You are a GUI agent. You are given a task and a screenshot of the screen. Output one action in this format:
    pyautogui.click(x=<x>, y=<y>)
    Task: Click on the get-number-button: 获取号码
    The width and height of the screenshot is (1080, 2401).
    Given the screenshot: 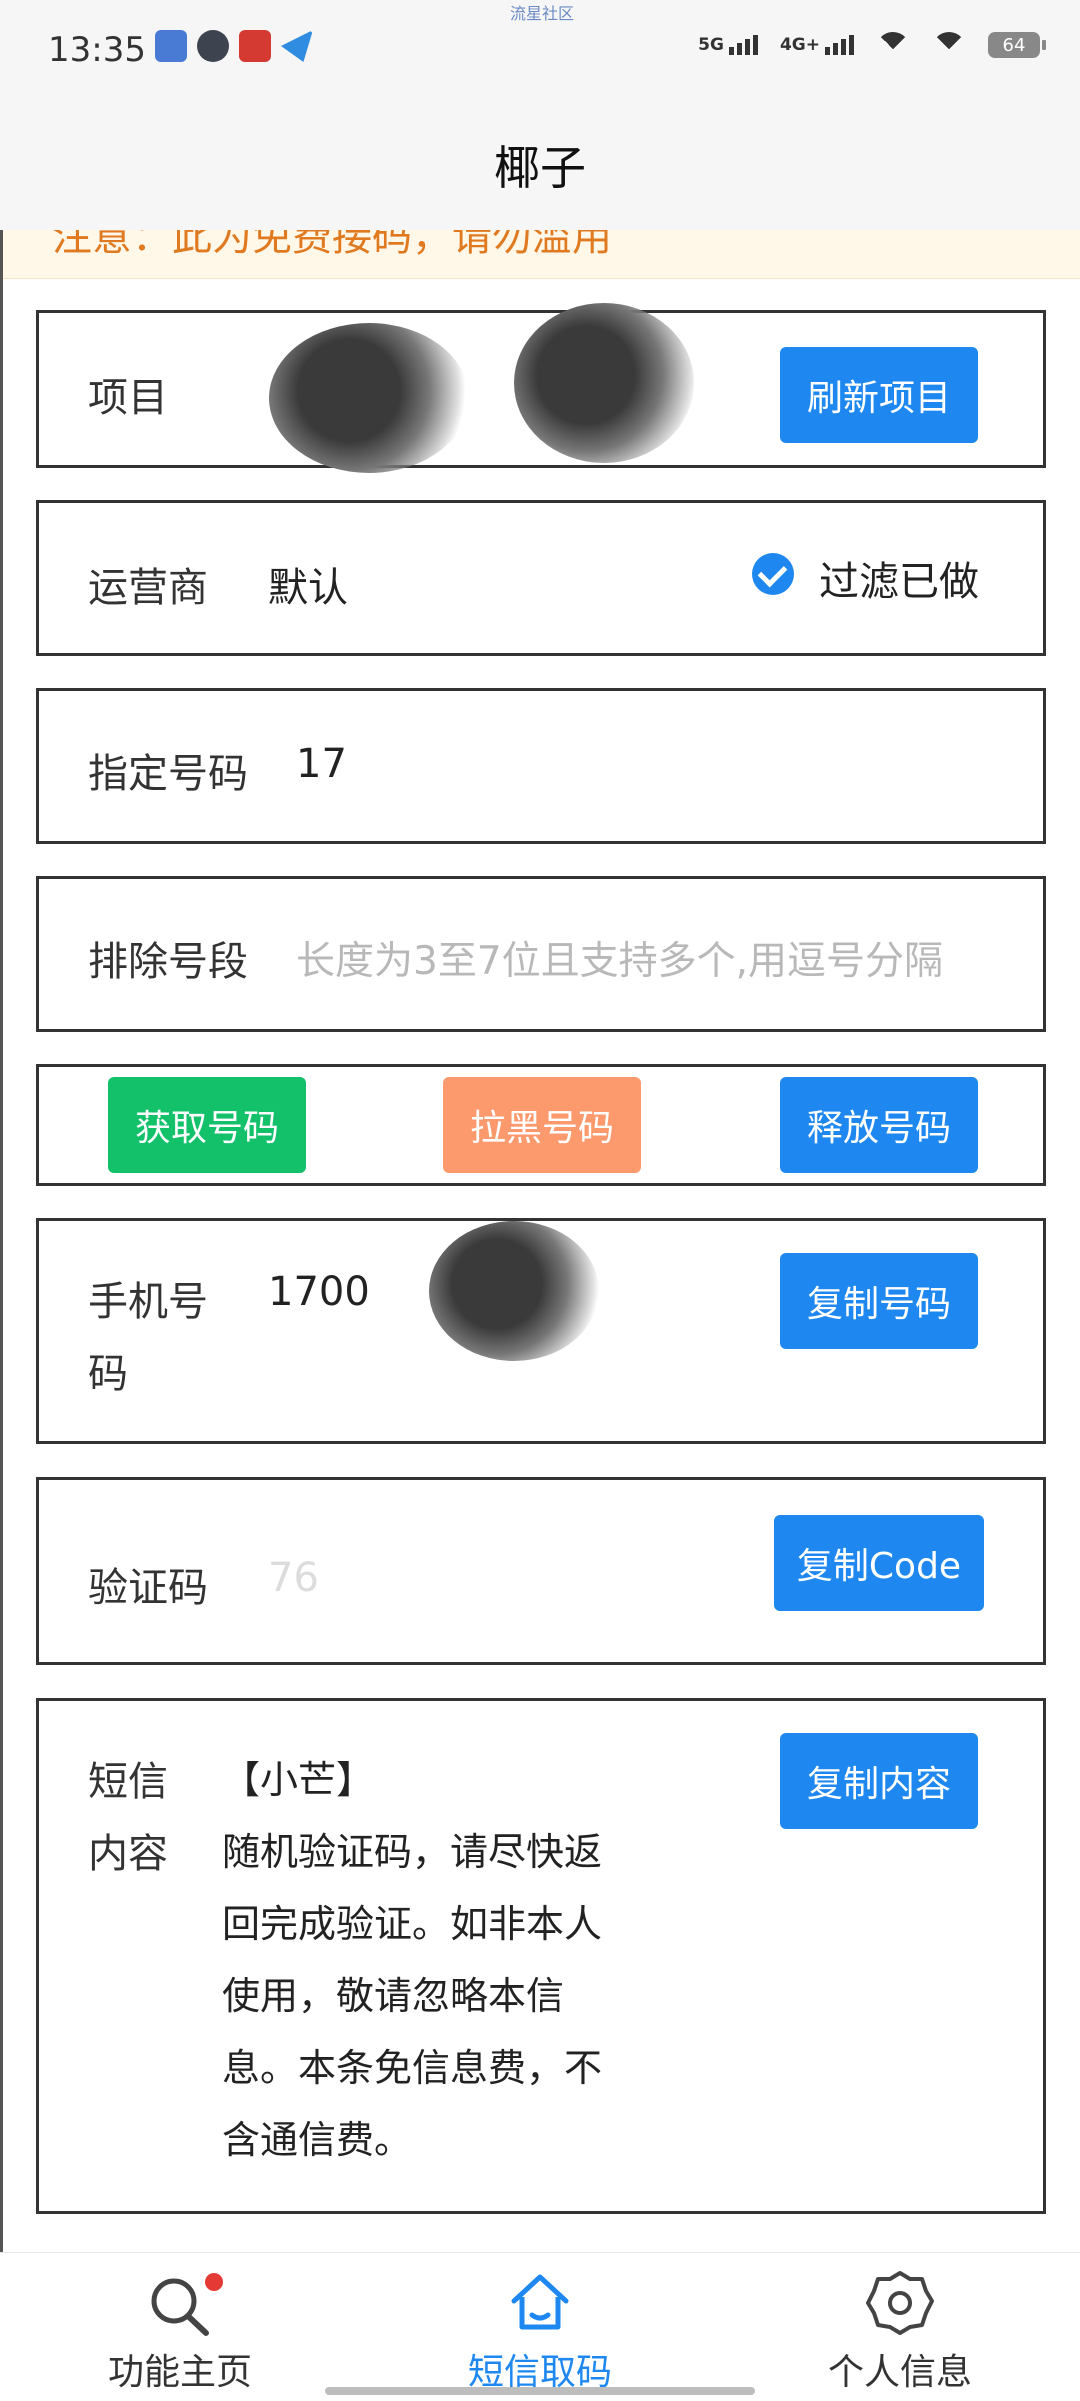 What is the action you would take?
    pyautogui.click(x=207, y=1125)
    